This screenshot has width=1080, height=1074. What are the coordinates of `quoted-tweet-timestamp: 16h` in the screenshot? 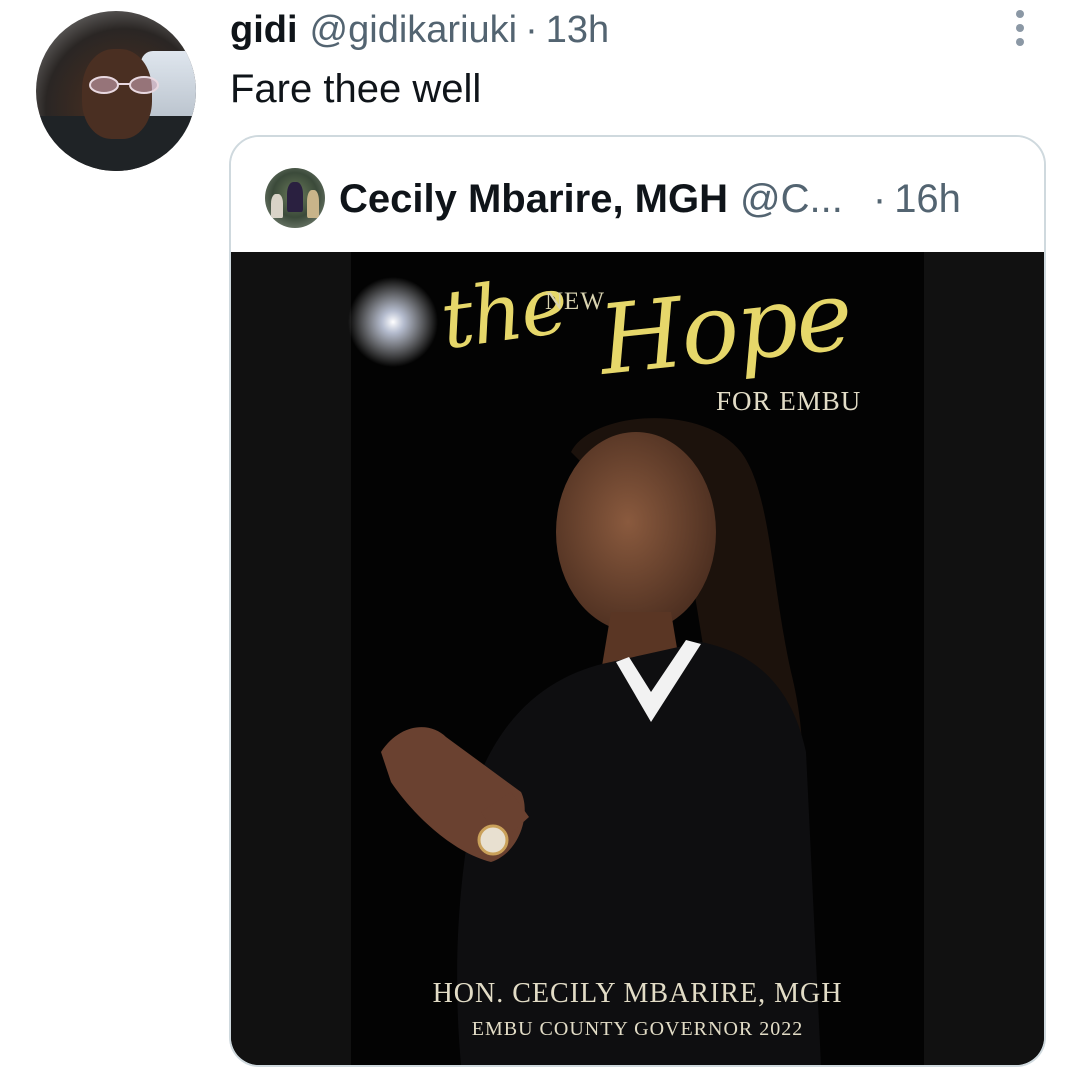 It's located at (927, 199).